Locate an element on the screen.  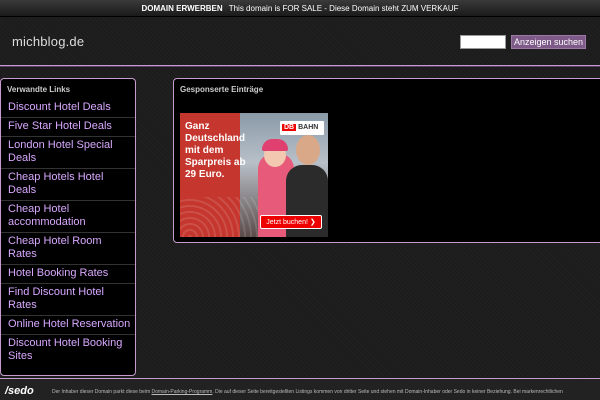
related-link: Online Hotel Reservation is located at coordinates (69, 324).